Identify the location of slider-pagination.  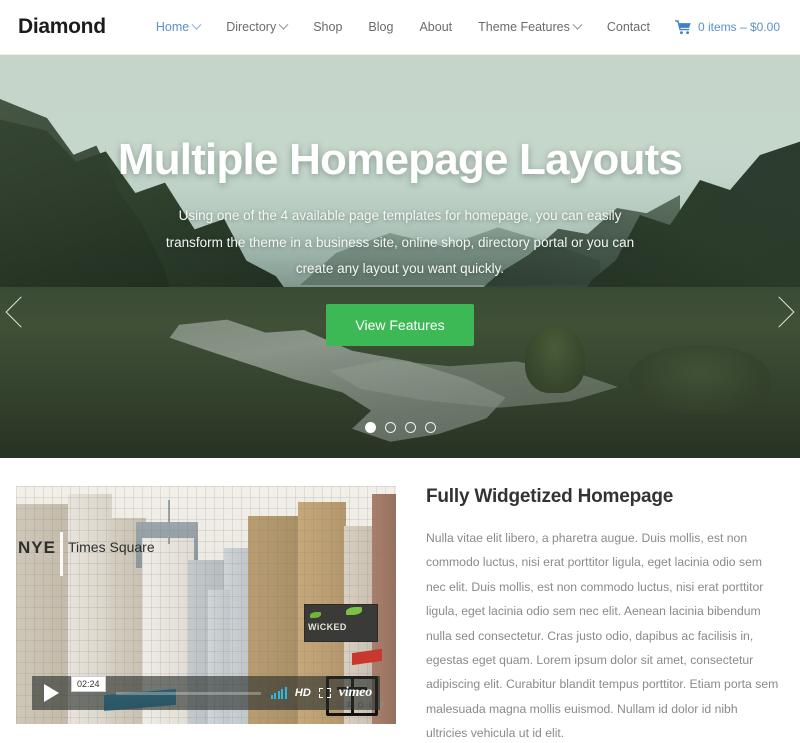
(400, 427).